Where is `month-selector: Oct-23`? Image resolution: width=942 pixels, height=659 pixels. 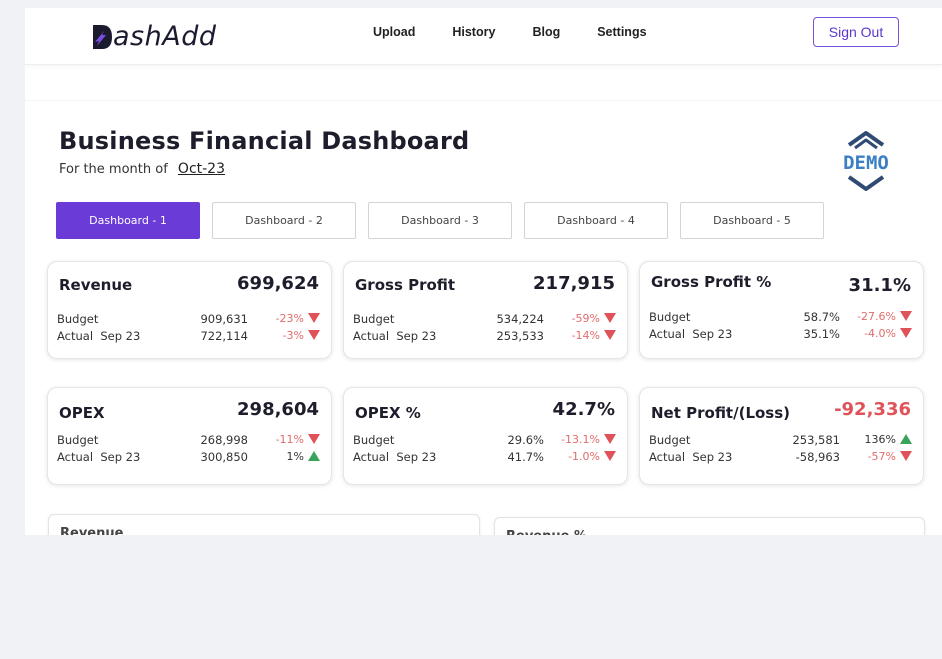 month-selector: Oct-23 is located at coordinates (201, 169).